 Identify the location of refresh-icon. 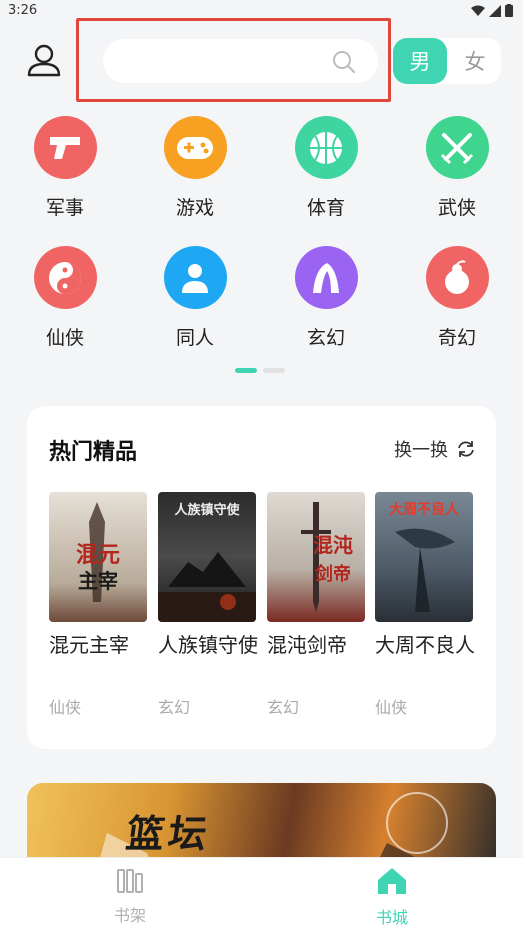
(466, 449).